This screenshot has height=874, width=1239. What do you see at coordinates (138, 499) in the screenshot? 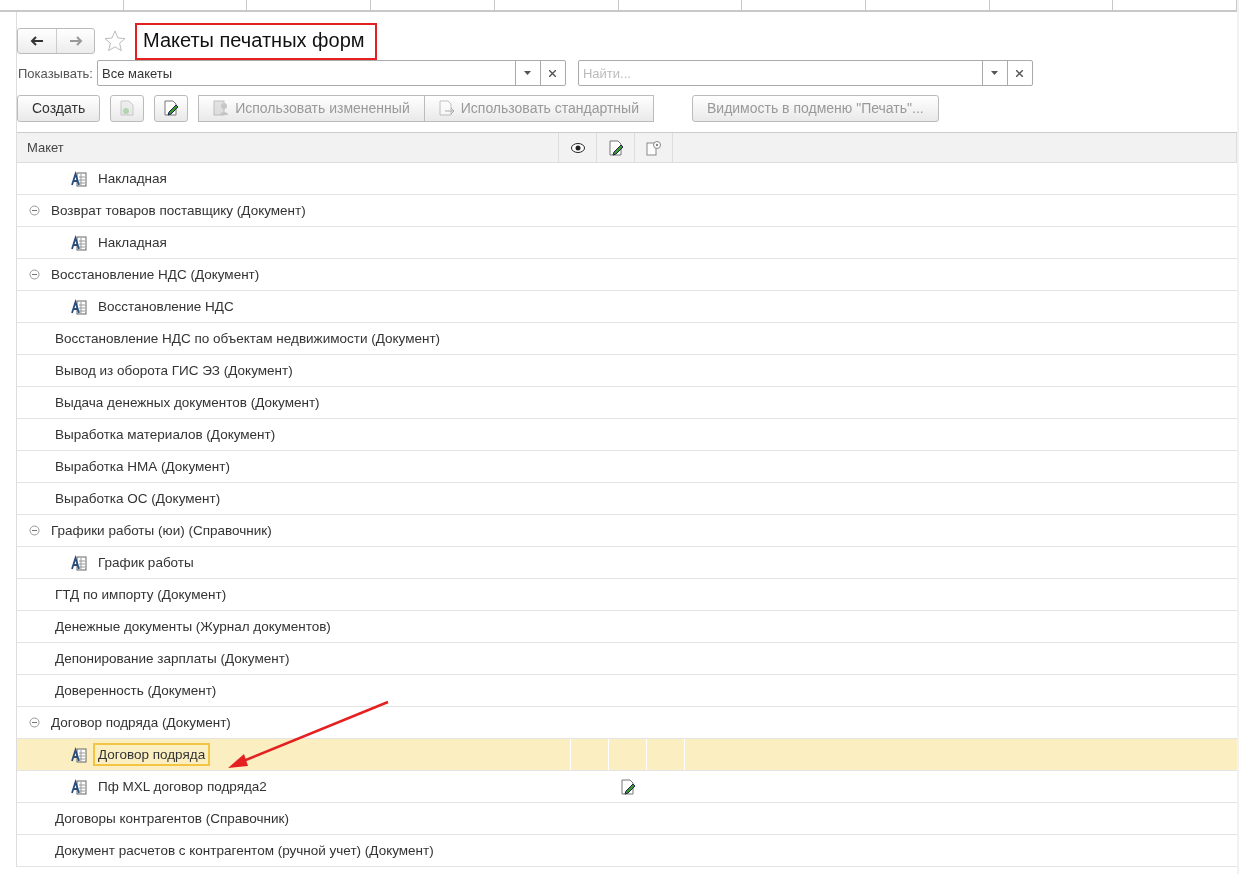
I see `row-name: Выработка ОС (Документ)` at bounding box center [138, 499].